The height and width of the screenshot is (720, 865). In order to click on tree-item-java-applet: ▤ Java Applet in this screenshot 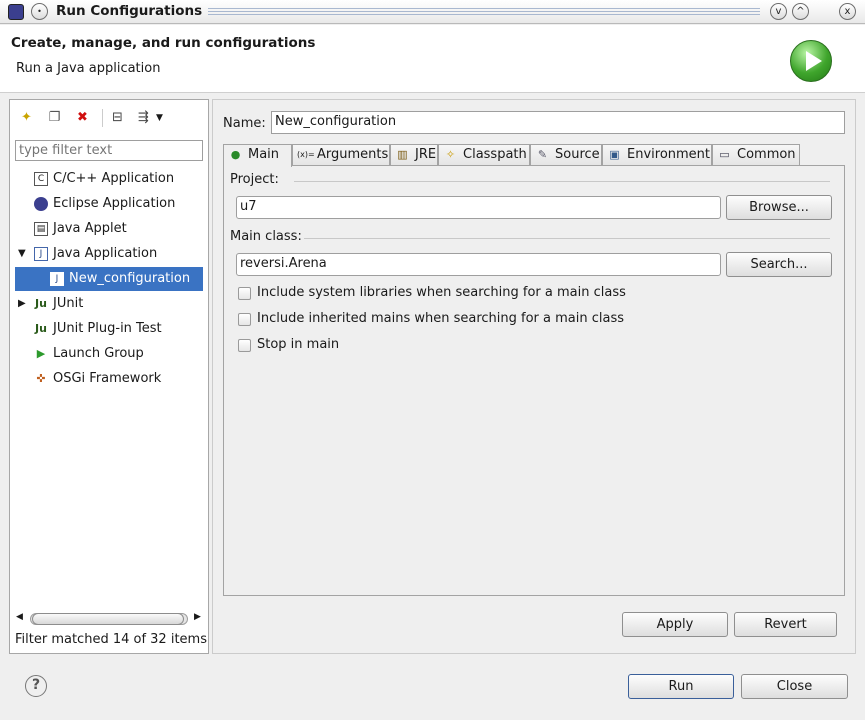, I will do `click(108, 229)`.